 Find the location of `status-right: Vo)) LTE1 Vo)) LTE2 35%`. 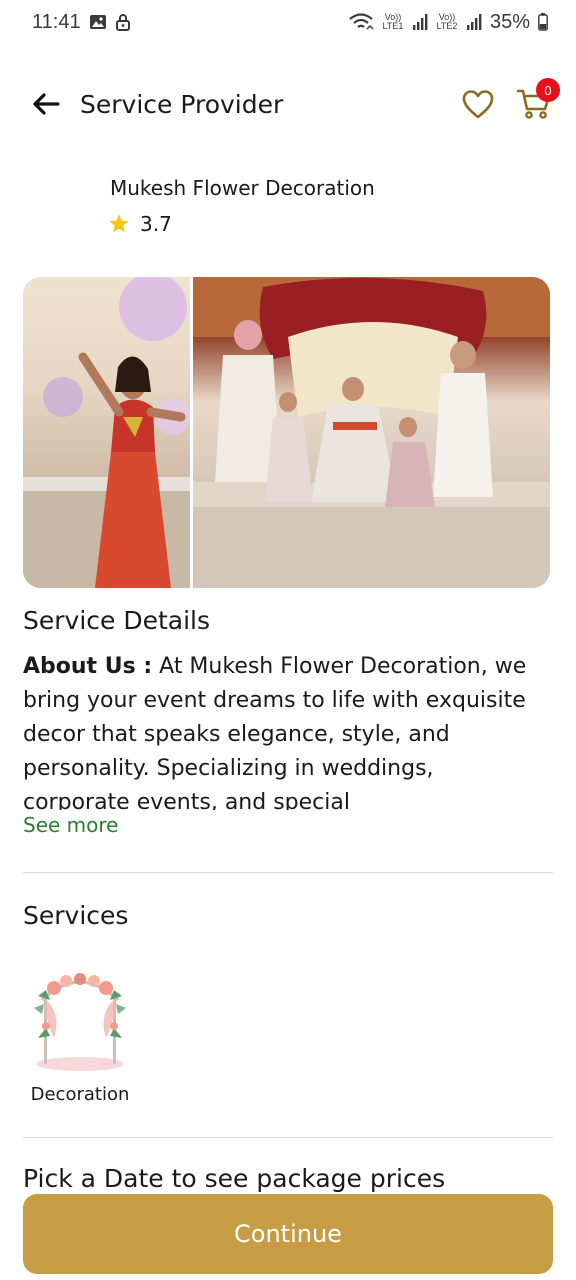

status-right: Vo)) LTE1 Vo)) LTE2 35% is located at coordinates (448, 22).